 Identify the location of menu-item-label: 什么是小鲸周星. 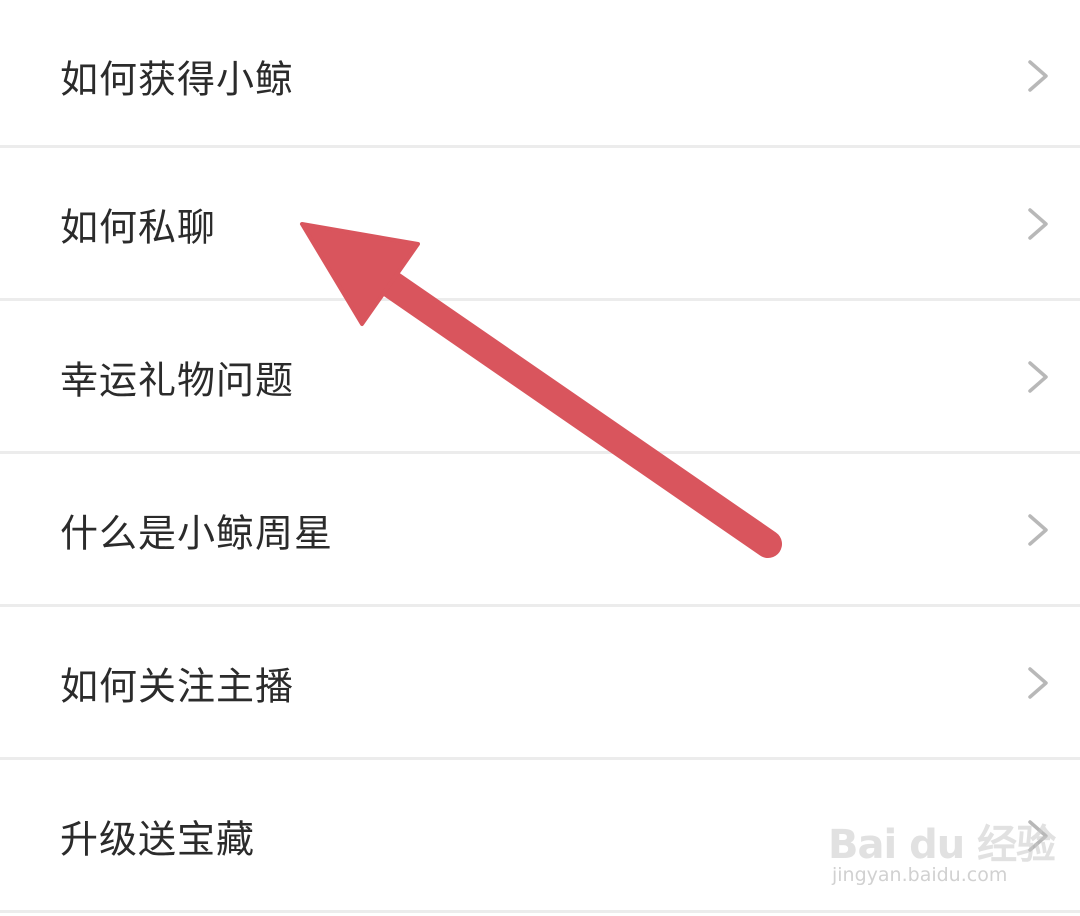
(197, 533).